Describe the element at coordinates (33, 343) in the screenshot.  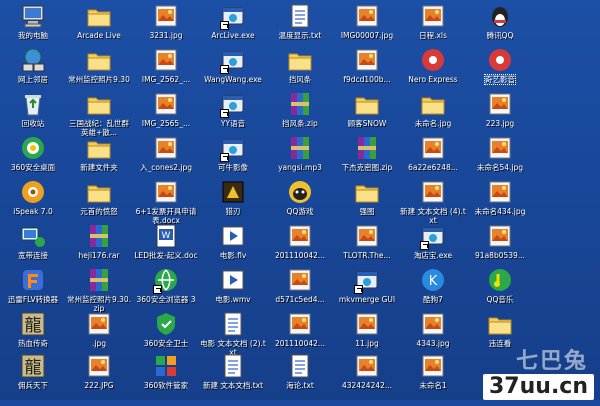
I see `desktop-icon-label: 热血传奇` at that location.